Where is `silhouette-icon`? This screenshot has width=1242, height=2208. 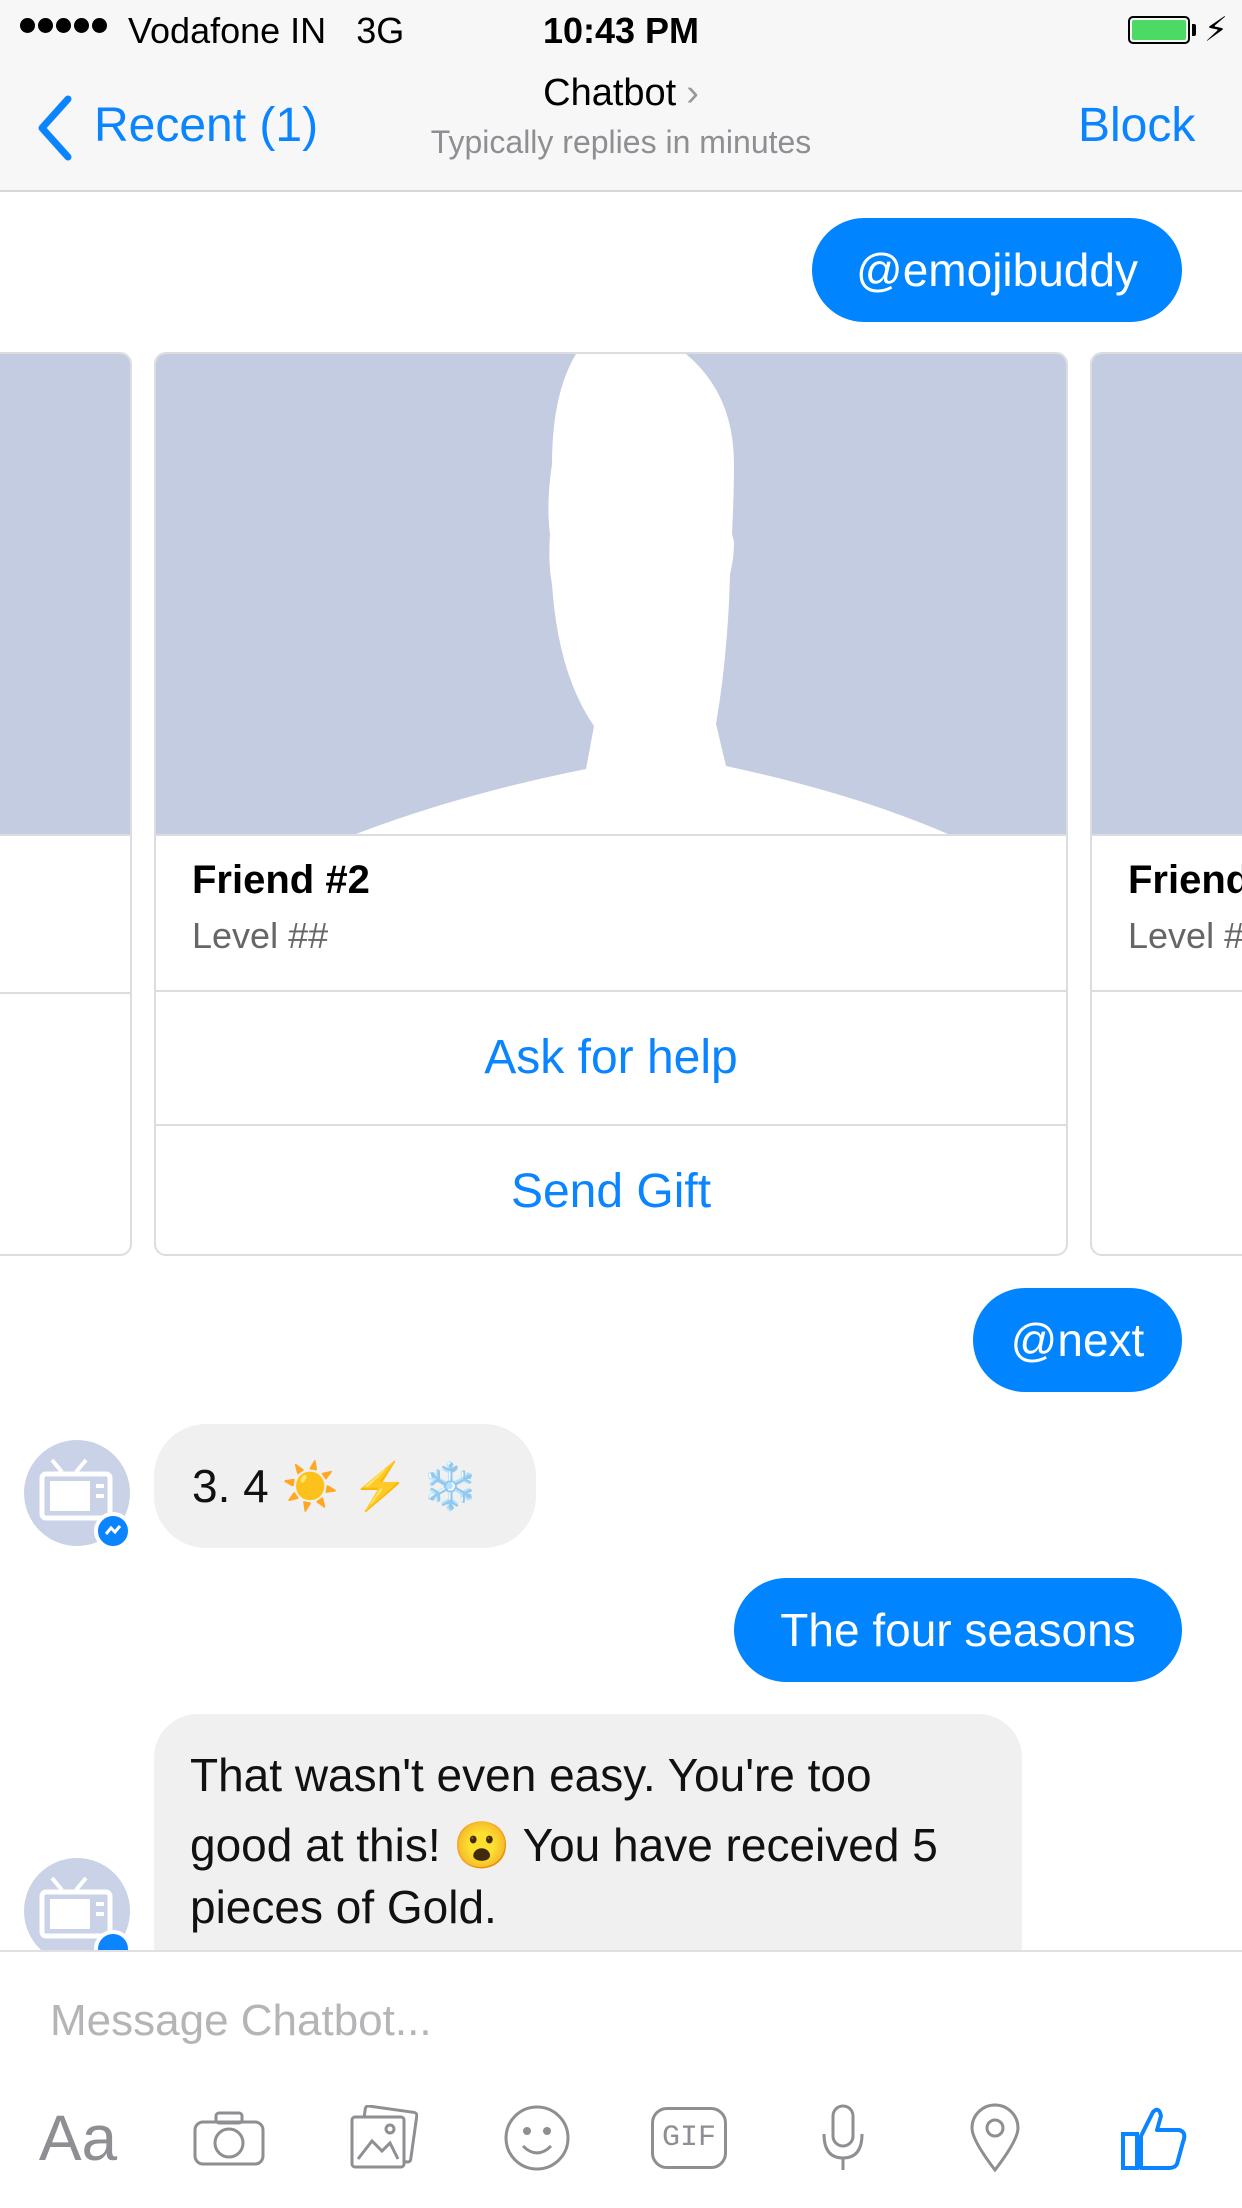
silhouette-icon is located at coordinates (652, 594).